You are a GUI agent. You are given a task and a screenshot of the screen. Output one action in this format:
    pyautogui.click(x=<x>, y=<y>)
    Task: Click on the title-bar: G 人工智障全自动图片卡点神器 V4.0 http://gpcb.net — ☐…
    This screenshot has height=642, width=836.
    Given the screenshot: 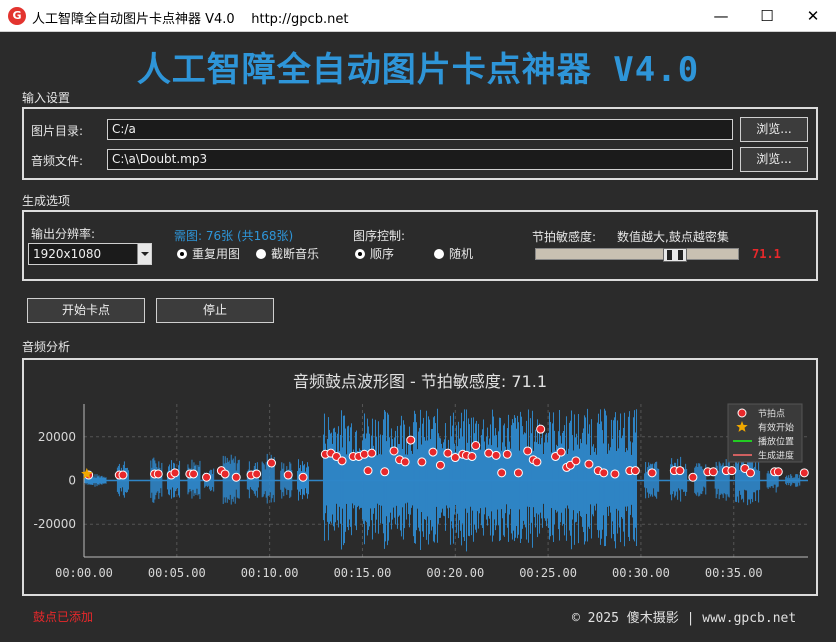 What is the action you would take?
    pyautogui.click(x=418, y=16)
    